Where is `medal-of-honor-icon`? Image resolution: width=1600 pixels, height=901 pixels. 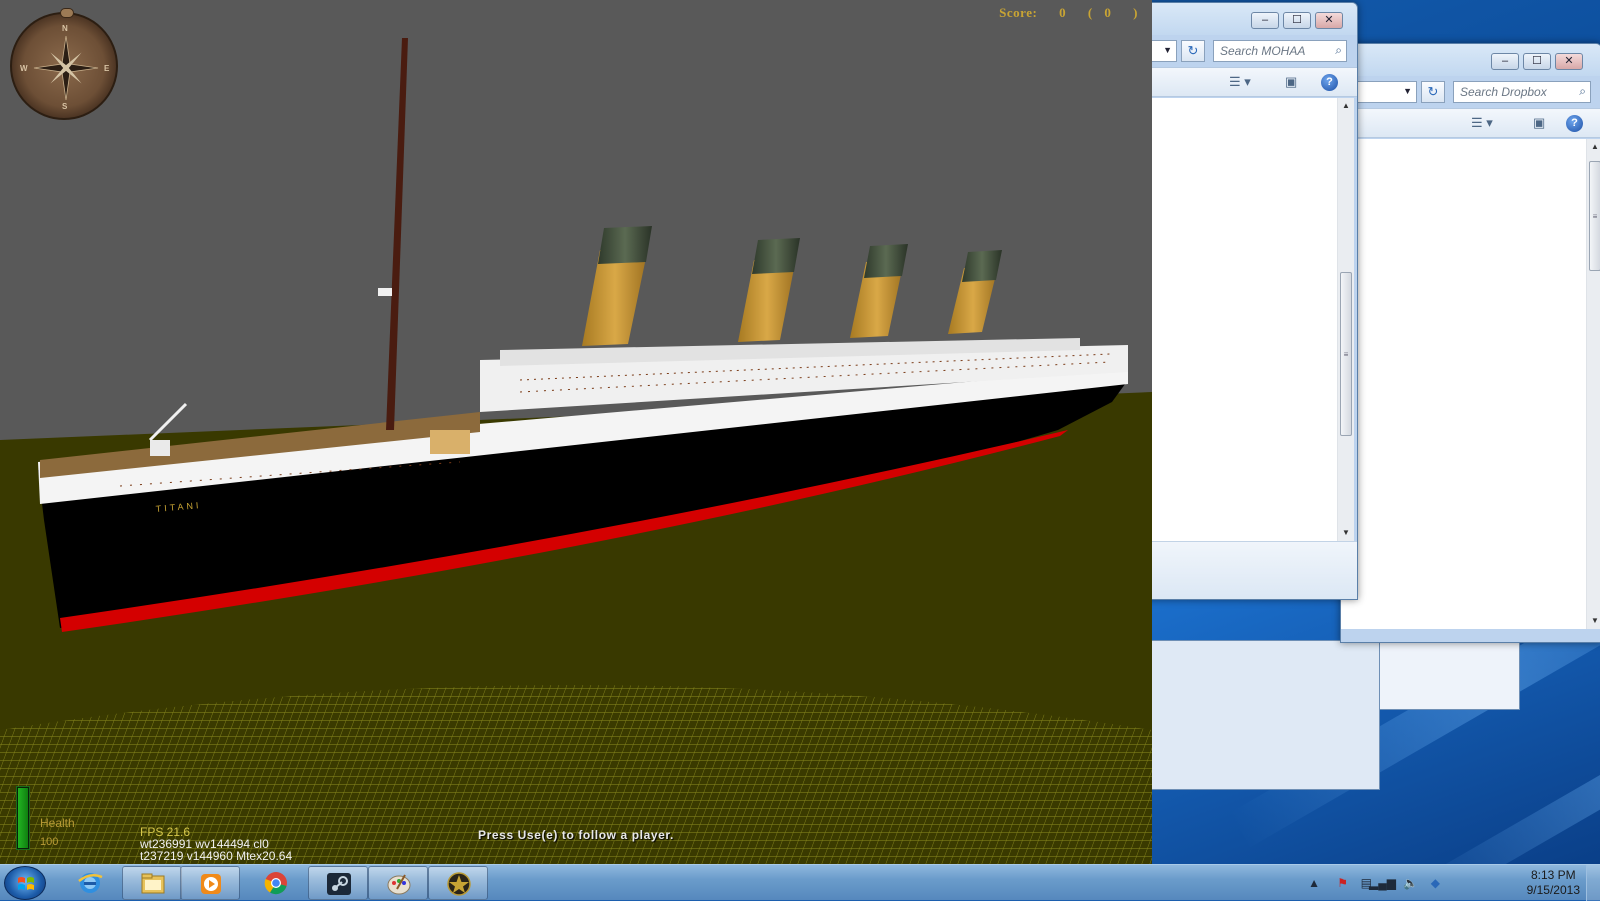
medal-of-honor-icon is located at coordinates (459, 884).